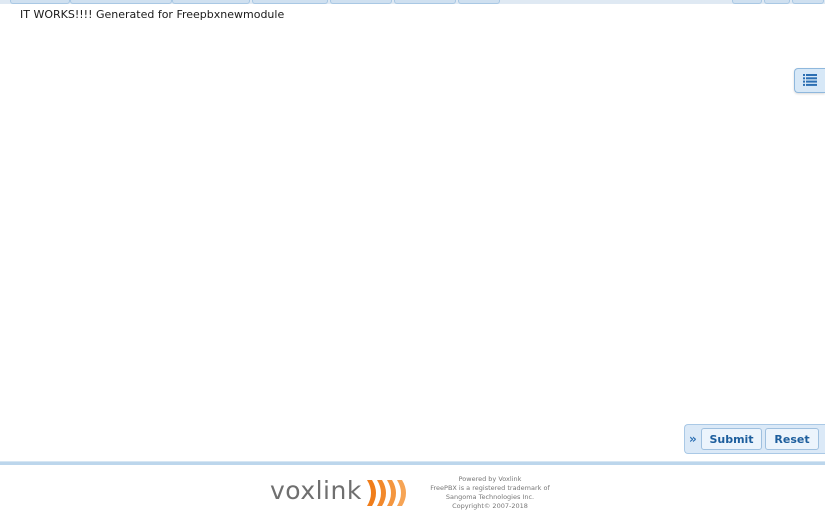  What do you see at coordinates (490, 479) in the screenshot?
I see `powered-by-text: Powered by Voxlink` at bounding box center [490, 479].